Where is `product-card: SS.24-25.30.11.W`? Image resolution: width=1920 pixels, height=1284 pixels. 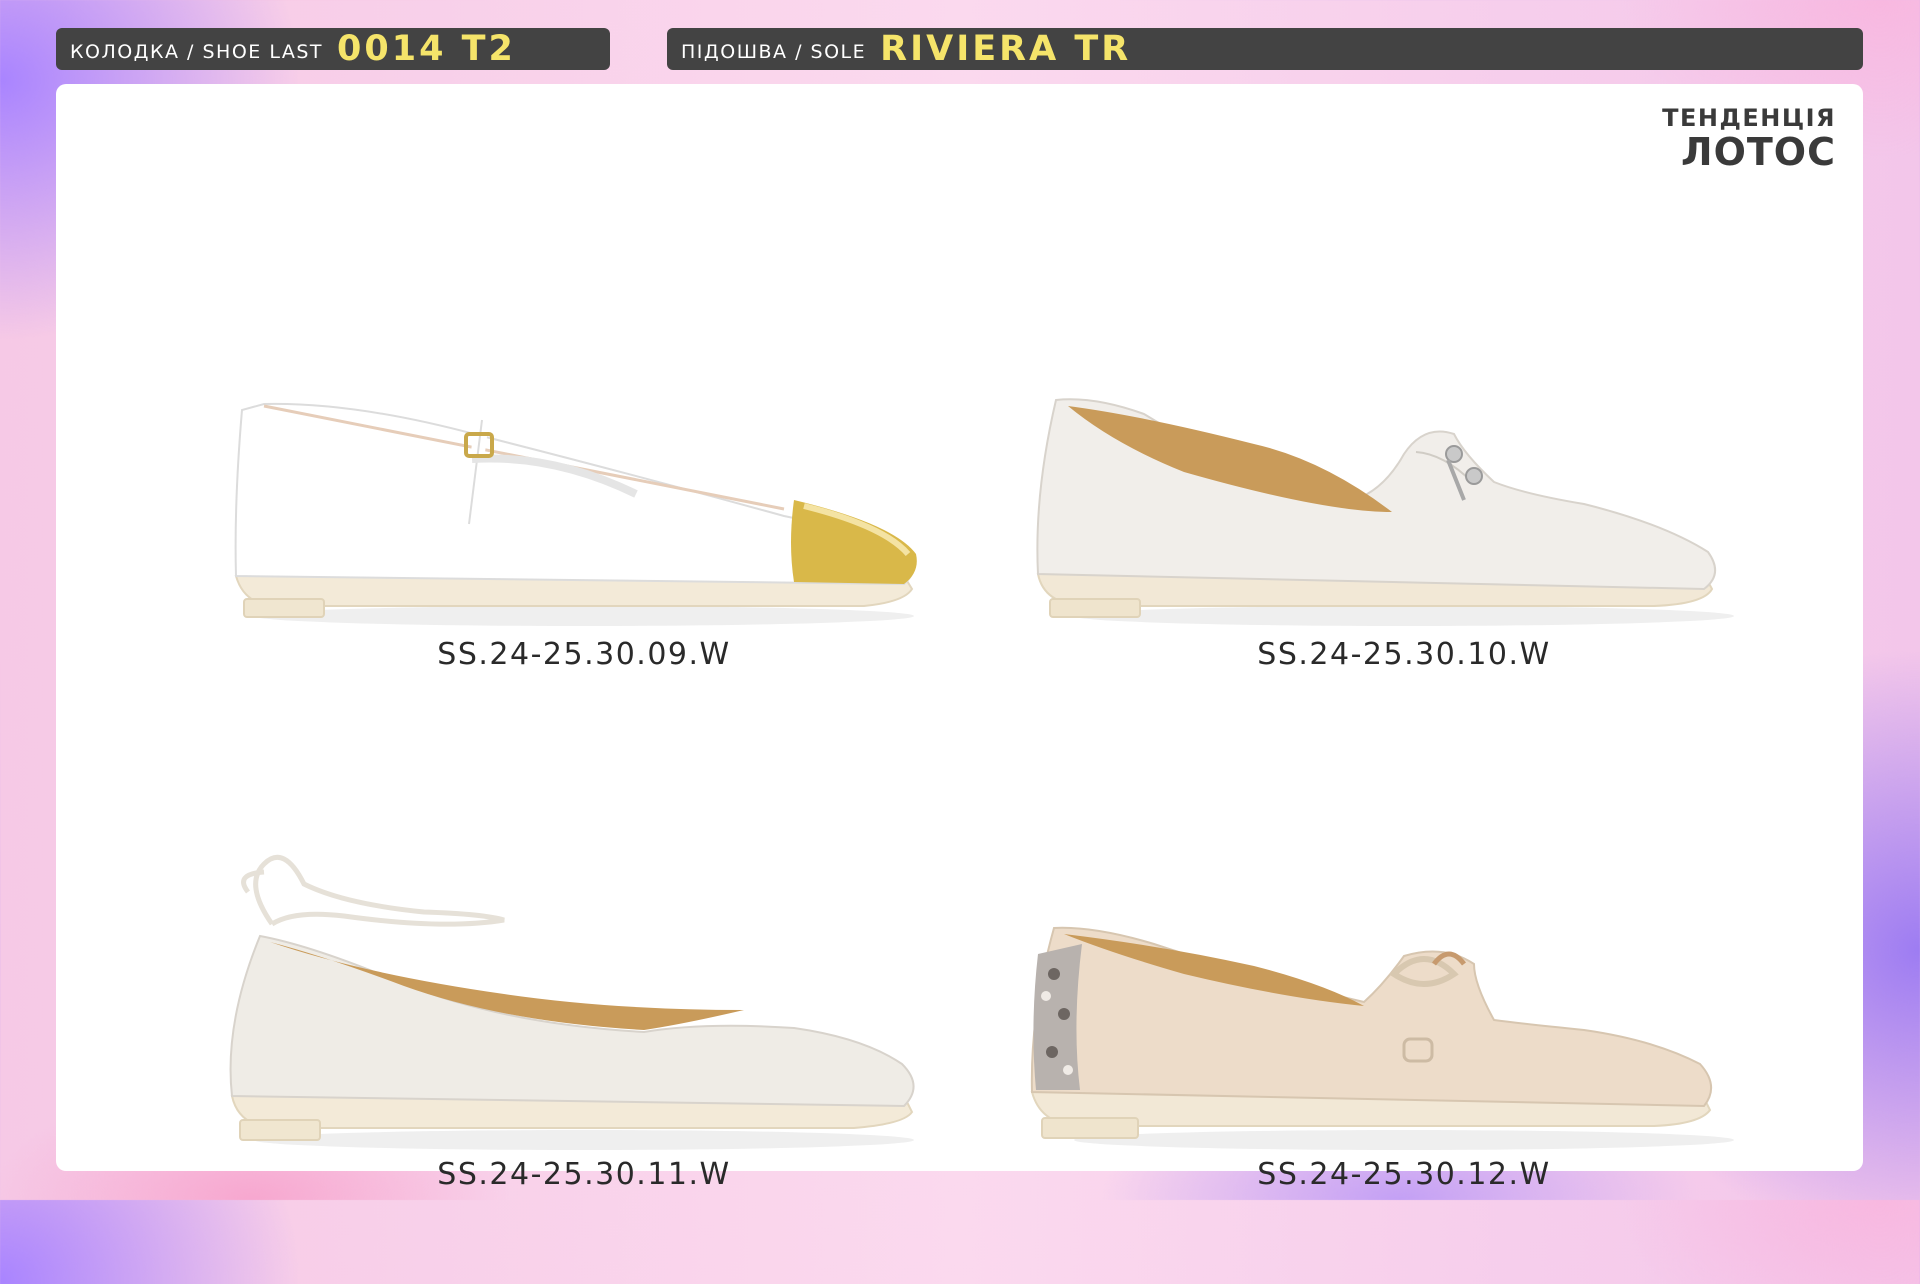
product-card: SS.24-25.30.11.W is located at coordinates (584, 1054).